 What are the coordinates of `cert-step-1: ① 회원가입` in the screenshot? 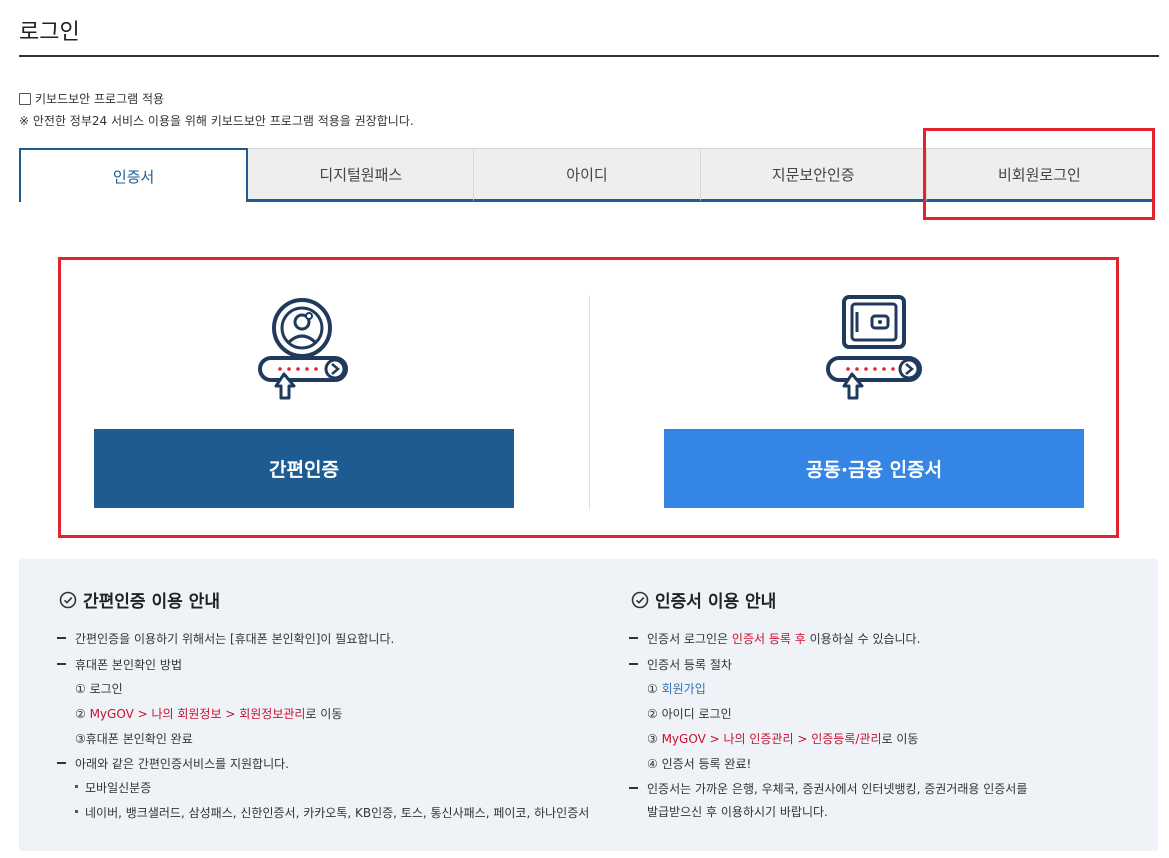 It's located at (676, 688).